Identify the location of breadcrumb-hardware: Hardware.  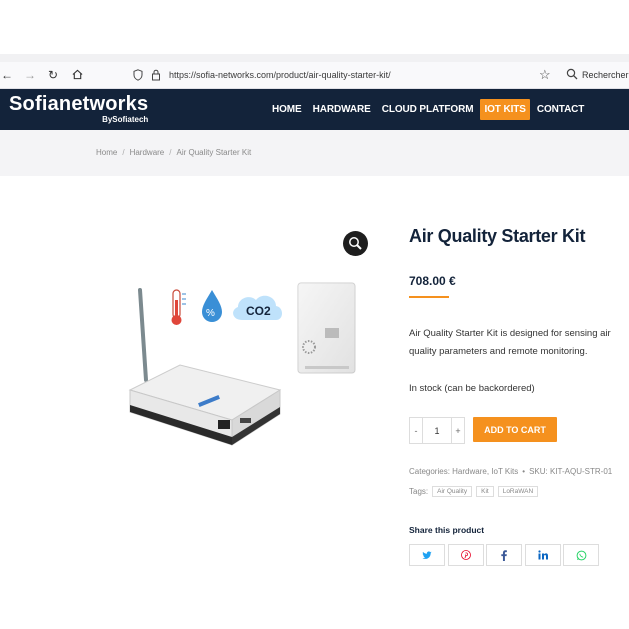
(147, 152).